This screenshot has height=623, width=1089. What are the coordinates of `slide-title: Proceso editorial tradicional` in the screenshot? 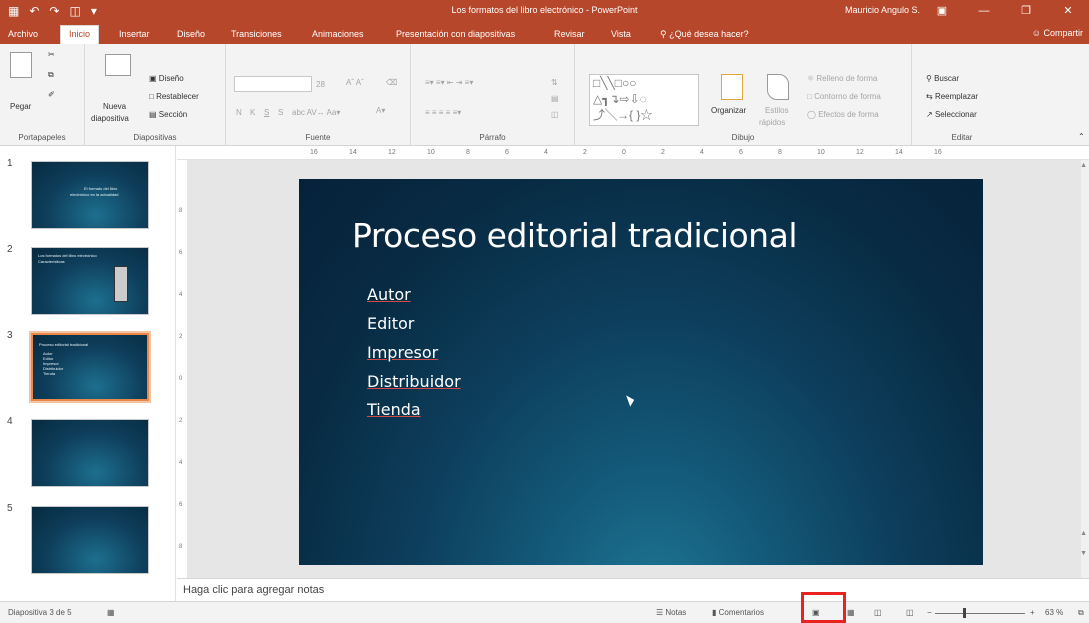 It's located at (575, 235).